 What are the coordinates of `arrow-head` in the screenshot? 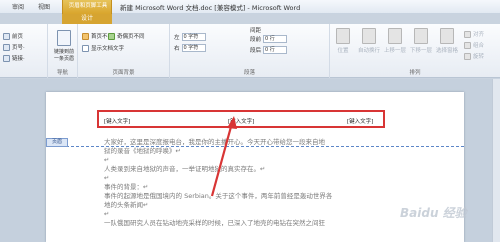 It's located at (232, 122).